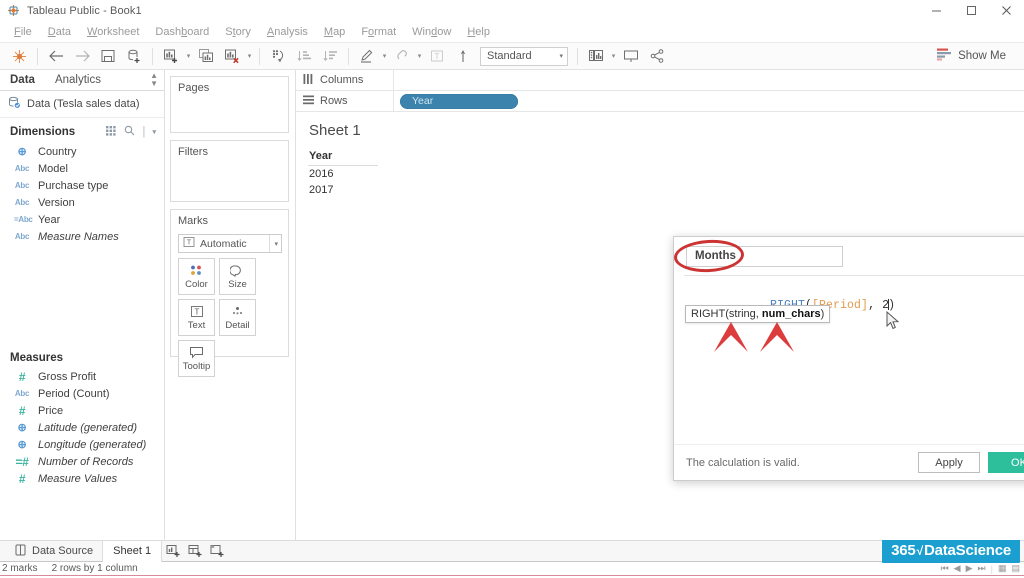 The width and height of the screenshot is (1024, 578). Describe the element at coordinates (82, 444) in the screenshot. I see `measure-longitude-generated: ⊕ Longitude (generated)` at that location.